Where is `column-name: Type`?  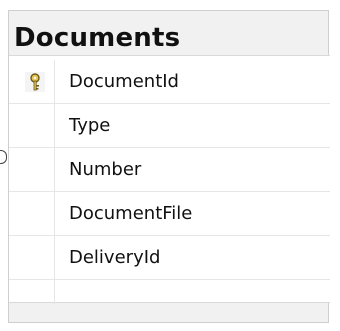 column-name: Type is located at coordinates (90, 125).